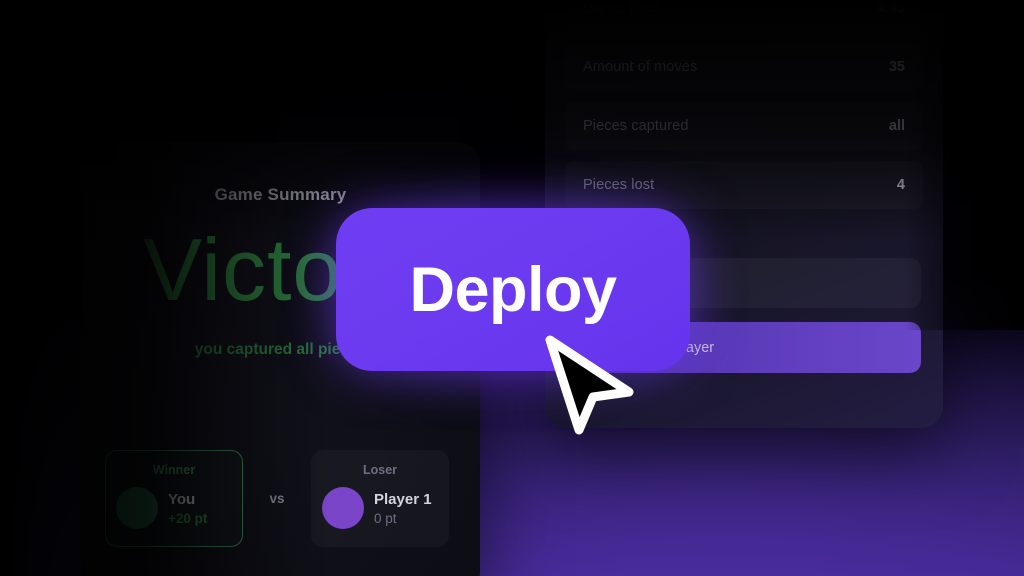 This screenshot has height=576, width=1024. I want to click on loser-points: 0 pt, so click(385, 518).